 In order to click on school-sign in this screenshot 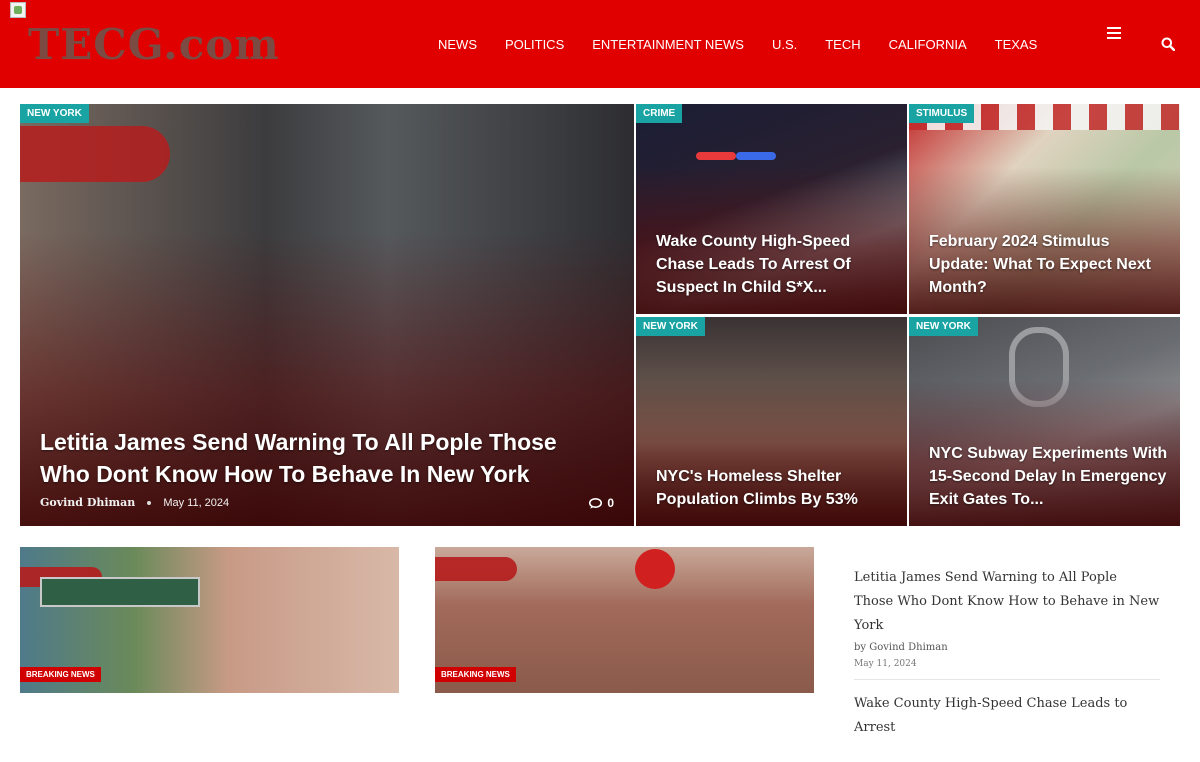, I will do `click(120, 592)`.